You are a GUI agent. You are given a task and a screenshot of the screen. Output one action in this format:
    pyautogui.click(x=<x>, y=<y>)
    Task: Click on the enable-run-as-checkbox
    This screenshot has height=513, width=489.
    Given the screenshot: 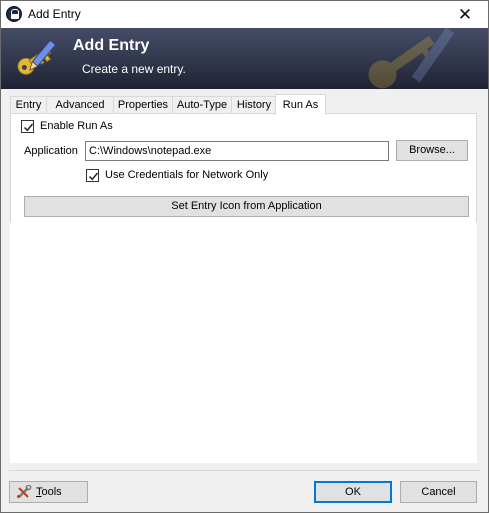 What is the action you would take?
    pyautogui.click(x=27, y=126)
    